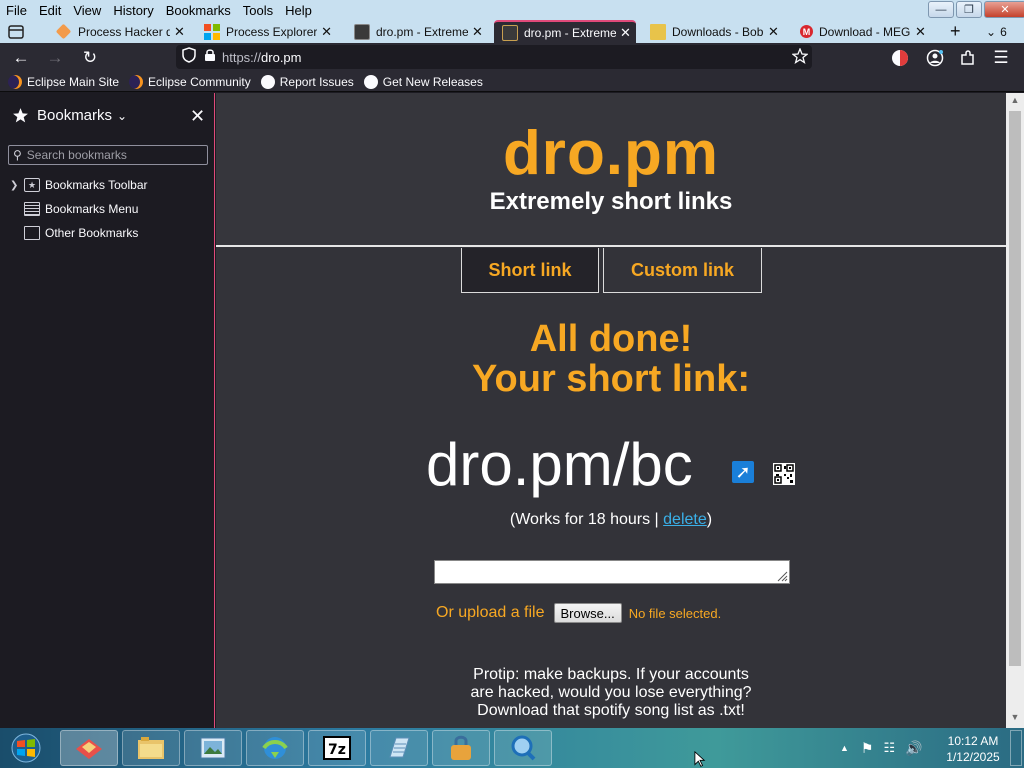 This screenshot has height=768, width=1024. Describe the element at coordinates (969, 9) in the screenshot. I see `restore-button: ❐` at that location.